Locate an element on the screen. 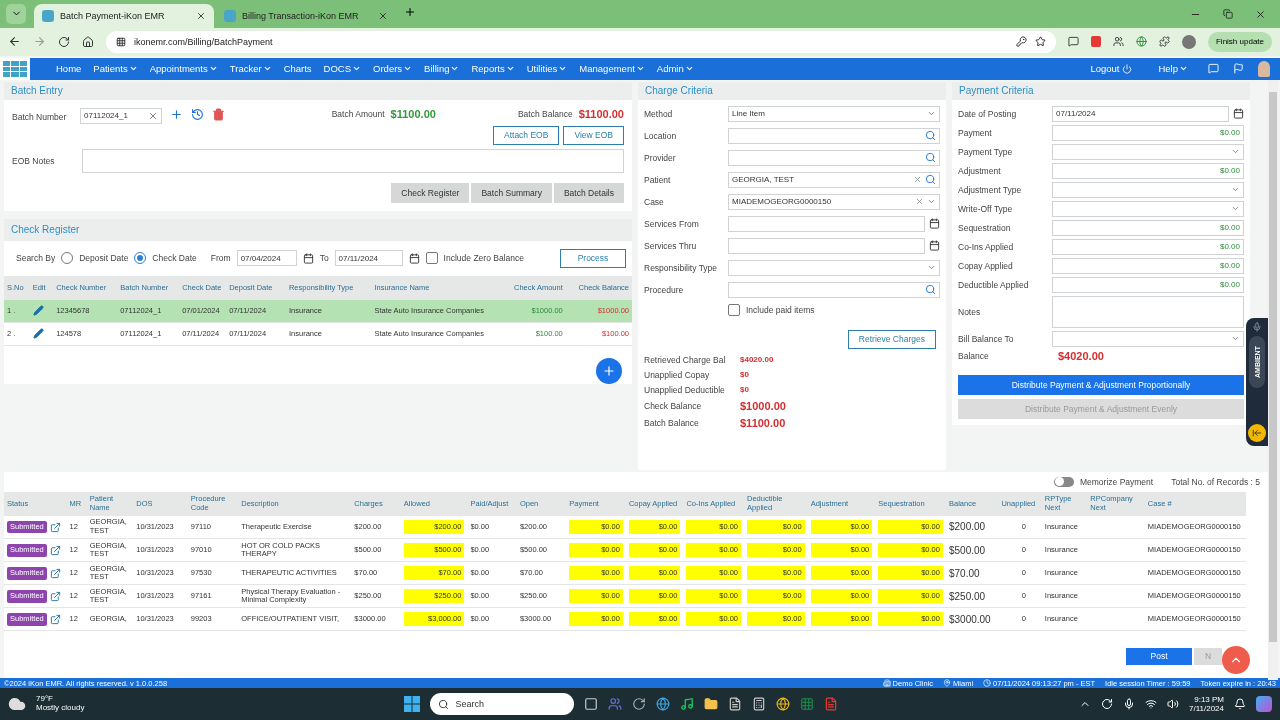  message-icon is located at coordinates (1213, 69).